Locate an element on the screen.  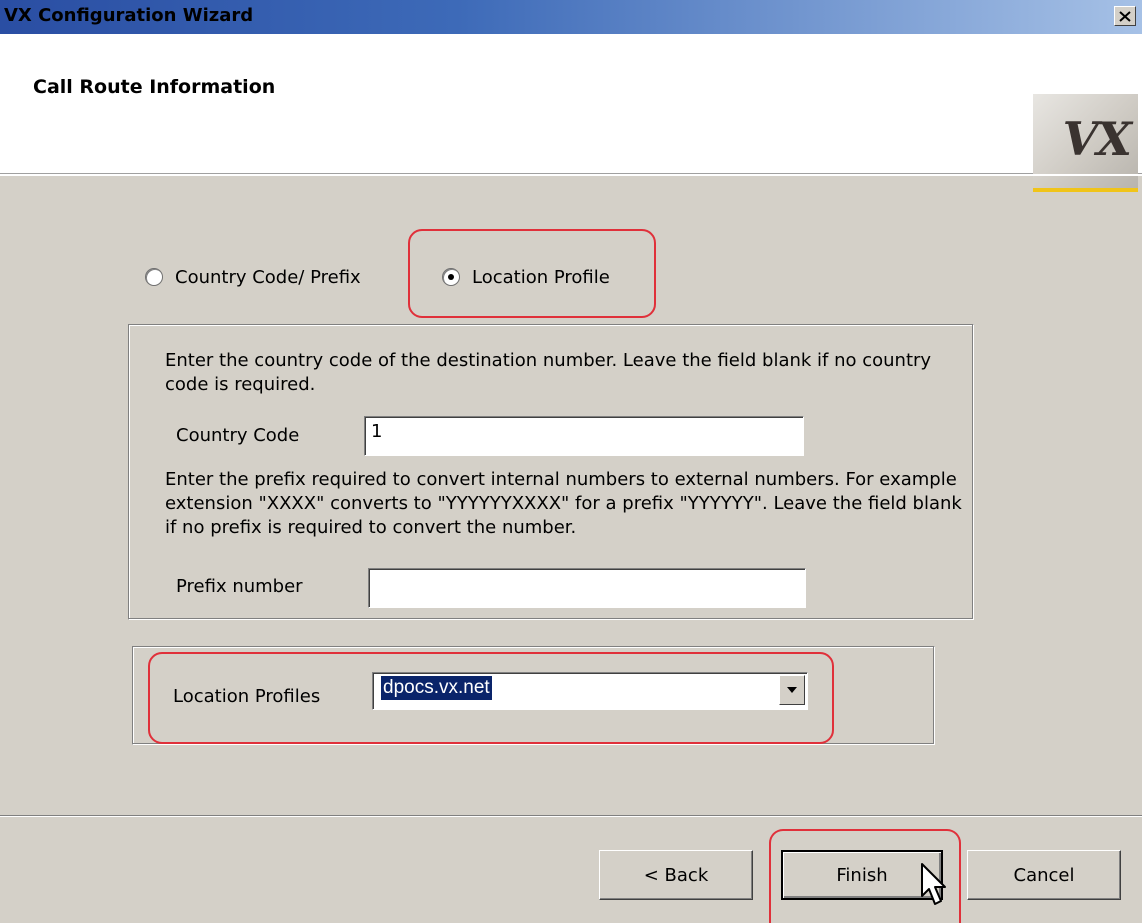
title-bar: VX Configuration Wizard is located at coordinates (571, 17).